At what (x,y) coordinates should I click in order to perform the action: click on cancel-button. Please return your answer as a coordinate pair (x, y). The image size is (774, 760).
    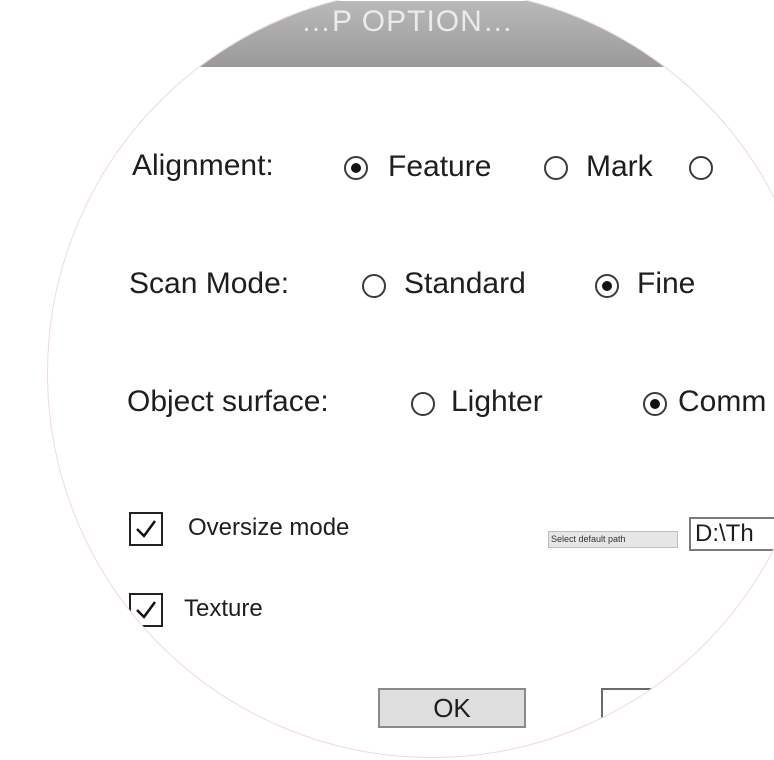
    Looking at the image, I should click on (675, 708).